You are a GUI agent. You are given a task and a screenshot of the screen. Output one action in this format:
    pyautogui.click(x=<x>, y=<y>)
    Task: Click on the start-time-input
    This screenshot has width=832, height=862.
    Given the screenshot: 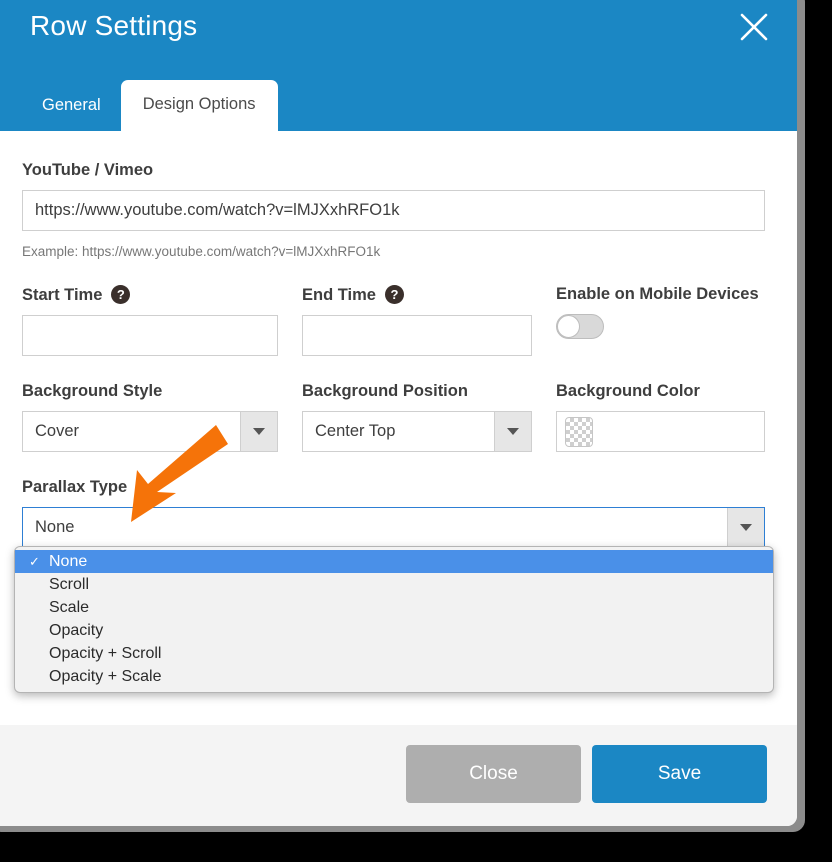 What is the action you would take?
    pyautogui.click(x=150, y=336)
    